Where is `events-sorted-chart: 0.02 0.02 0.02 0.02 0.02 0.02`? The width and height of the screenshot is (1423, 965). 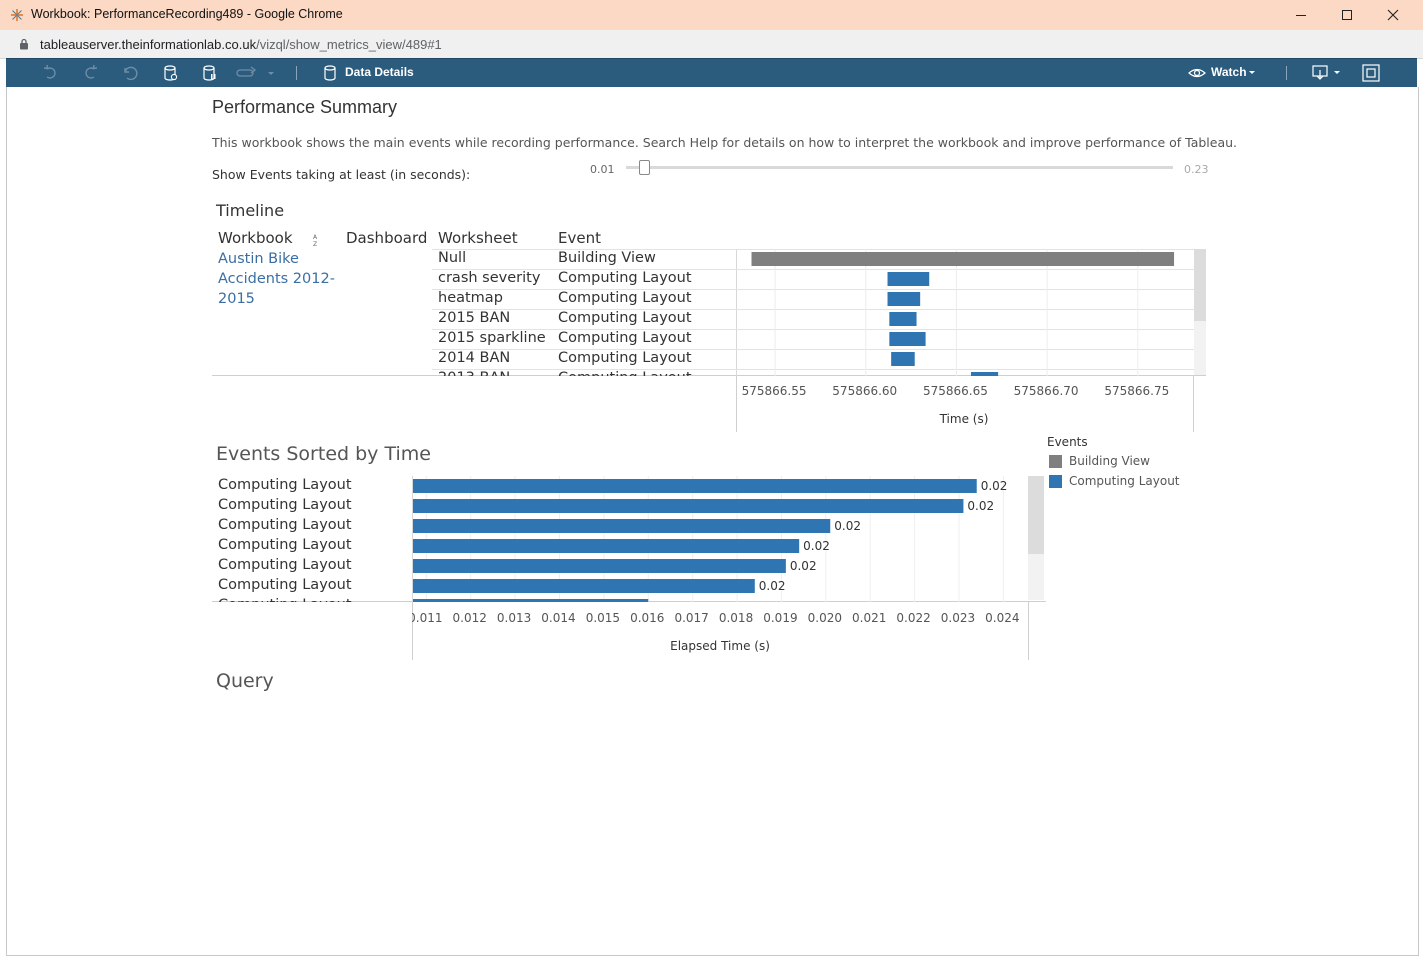
events-sorted-chart: 0.02 0.02 0.02 0.02 0.02 0.02 is located at coordinates (710, 539).